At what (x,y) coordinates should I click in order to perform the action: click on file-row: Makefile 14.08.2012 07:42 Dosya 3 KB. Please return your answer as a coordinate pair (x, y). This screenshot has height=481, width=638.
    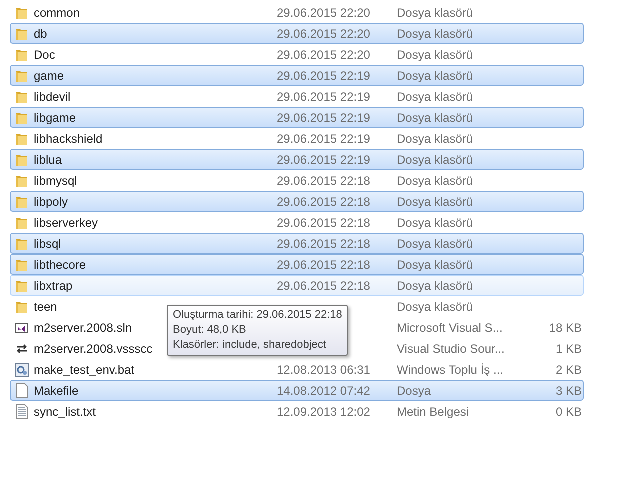
    Looking at the image, I should click on (297, 390).